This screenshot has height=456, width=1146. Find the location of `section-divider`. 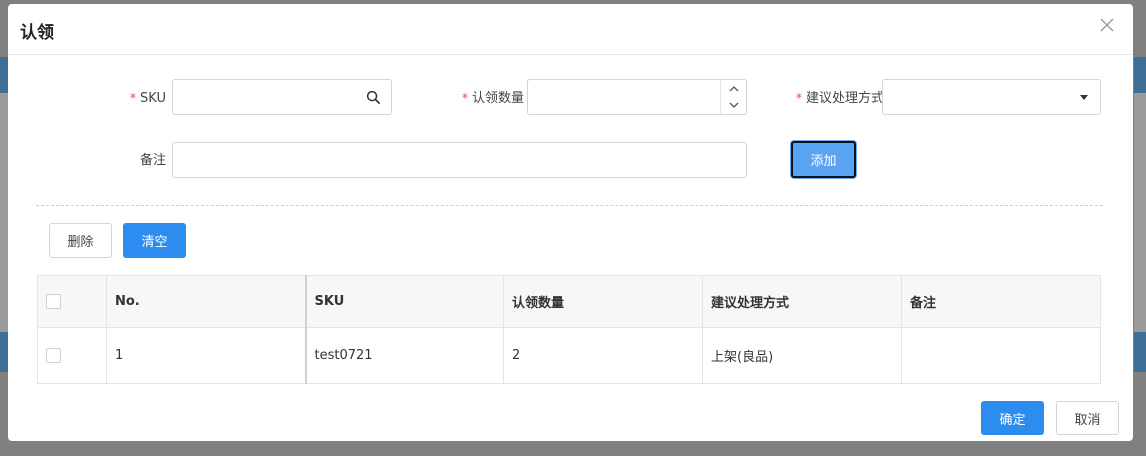

section-divider is located at coordinates (569, 205).